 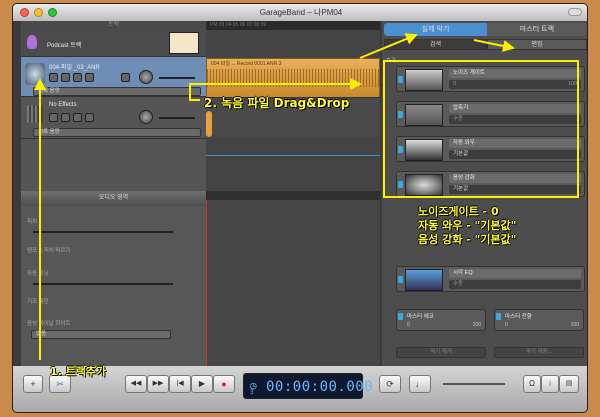 What do you see at coordinates (35, 74) in the screenshot?
I see `instrument-icon` at bounding box center [35, 74].